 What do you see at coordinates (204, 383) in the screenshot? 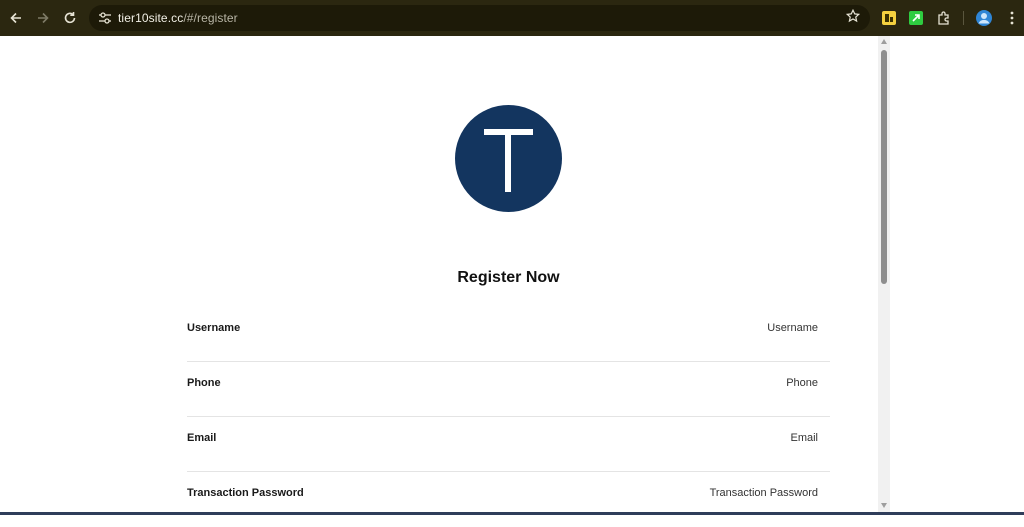
I see `phone-label: Phone` at bounding box center [204, 383].